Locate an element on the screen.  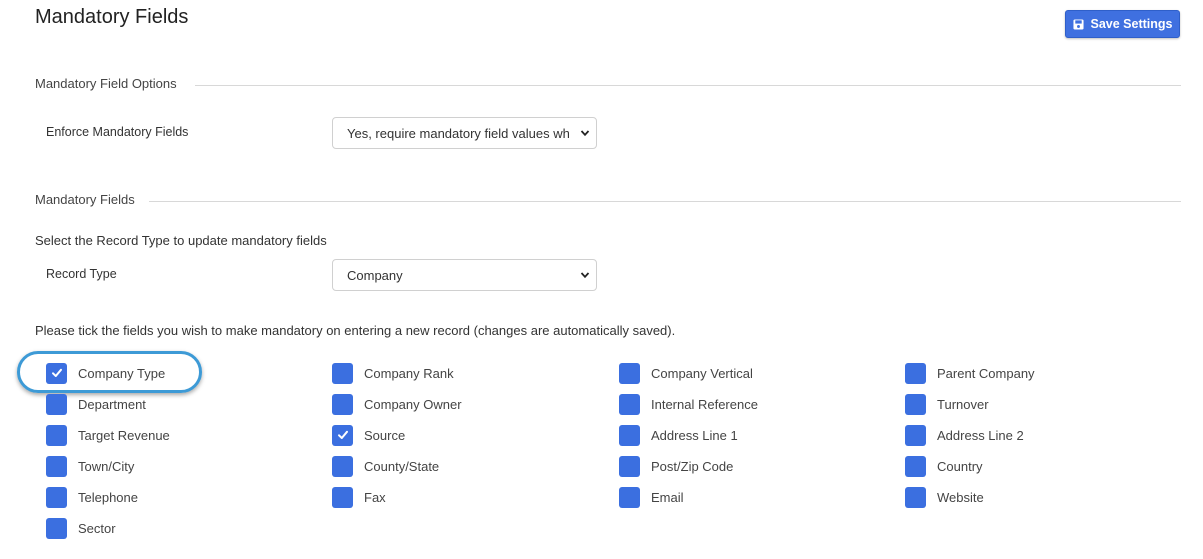
record-type-select: Company is located at coordinates (464, 275).